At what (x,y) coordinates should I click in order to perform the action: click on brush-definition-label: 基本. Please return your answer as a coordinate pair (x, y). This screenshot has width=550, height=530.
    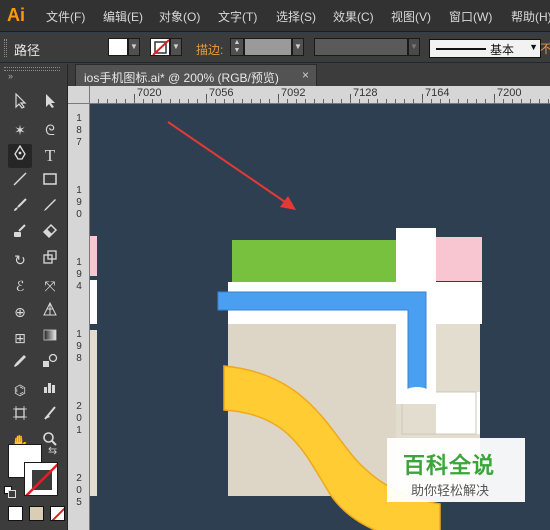
    Looking at the image, I should click on (502, 50).